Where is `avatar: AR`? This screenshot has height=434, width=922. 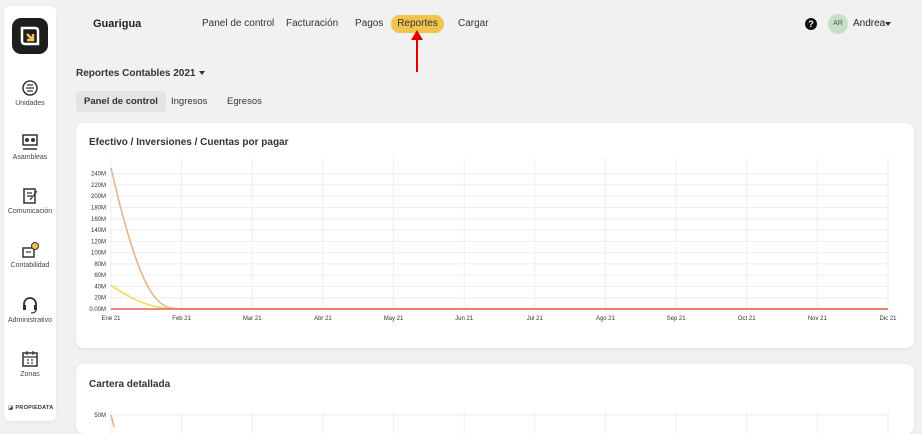 avatar: AR is located at coordinates (838, 24).